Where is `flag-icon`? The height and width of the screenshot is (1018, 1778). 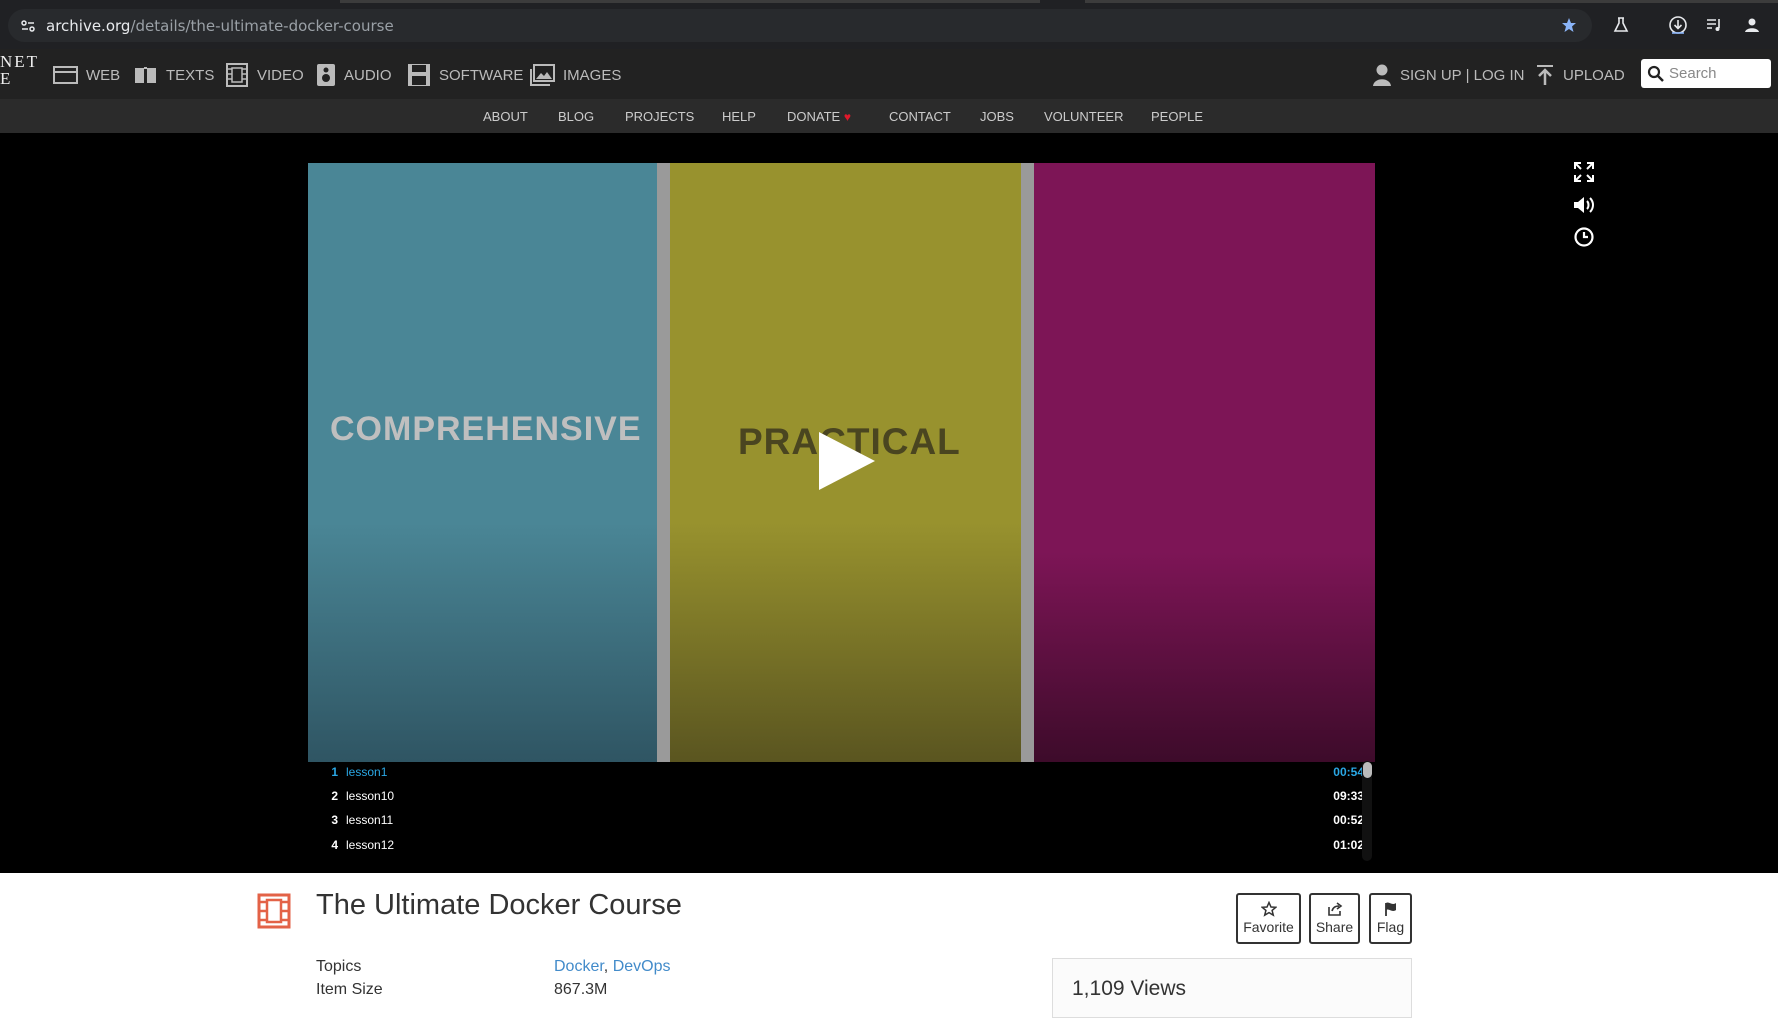 flag-icon is located at coordinates (1390, 909).